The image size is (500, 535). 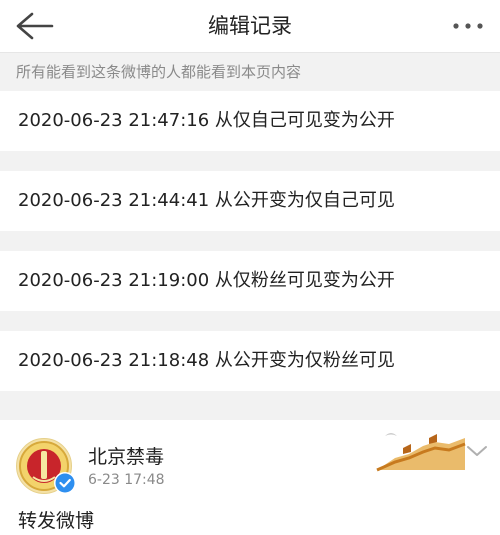 What do you see at coordinates (477, 451) in the screenshot?
I see `chevron-down-icon` at bounding box center [477, 451].